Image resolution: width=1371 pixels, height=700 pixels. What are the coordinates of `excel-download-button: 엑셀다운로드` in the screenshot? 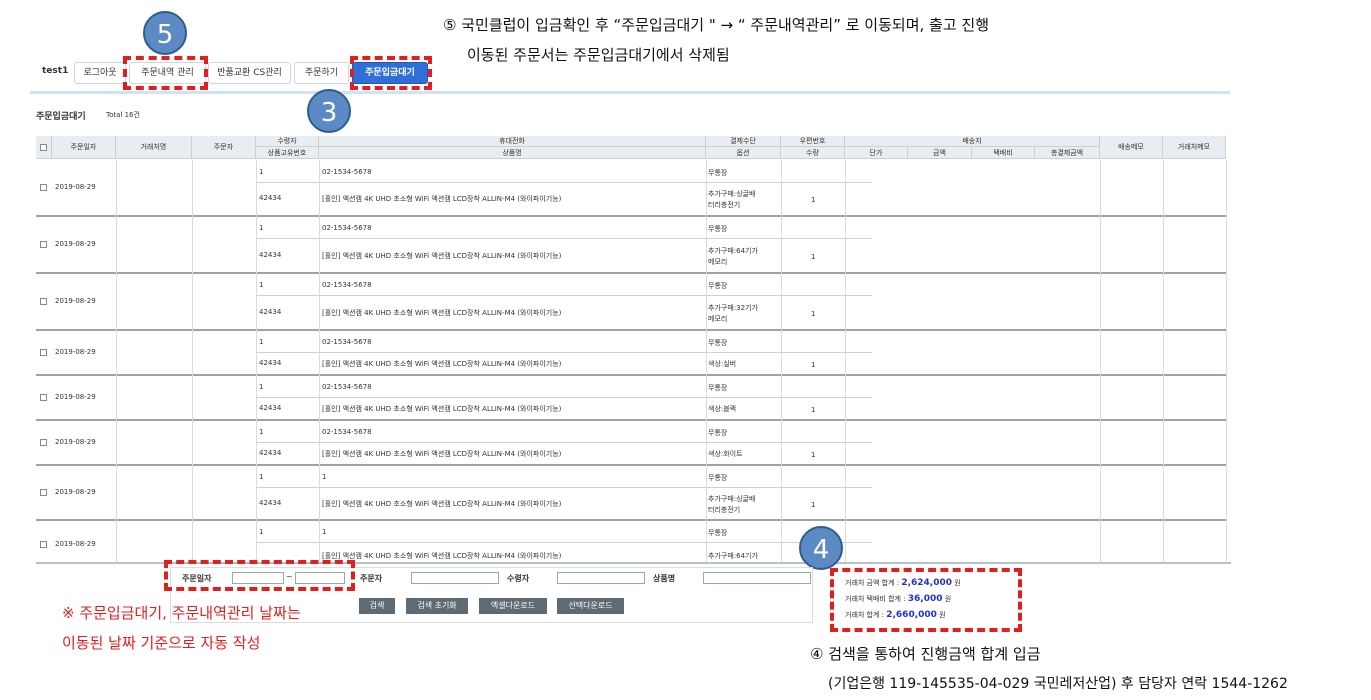 It's located at (513, 606).